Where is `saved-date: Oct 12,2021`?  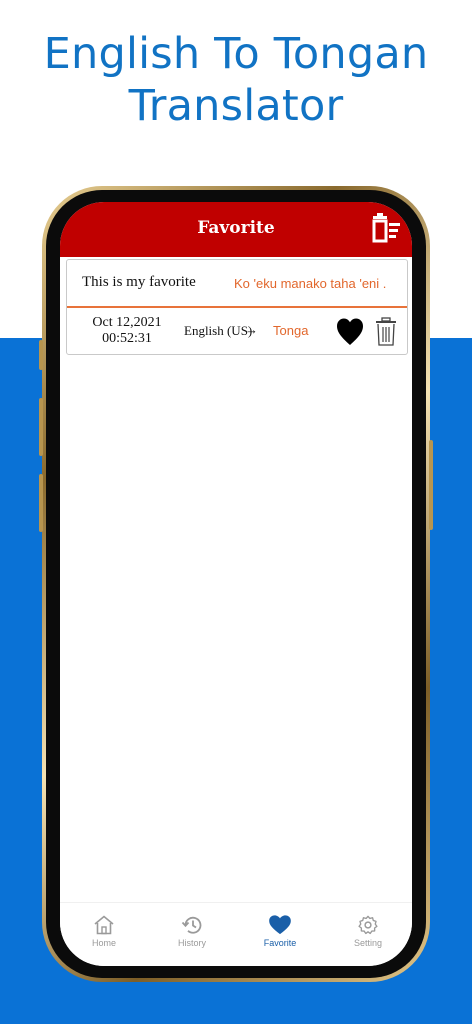
saved-date: Oct 12,2021 is located at coordinates (127, 322).